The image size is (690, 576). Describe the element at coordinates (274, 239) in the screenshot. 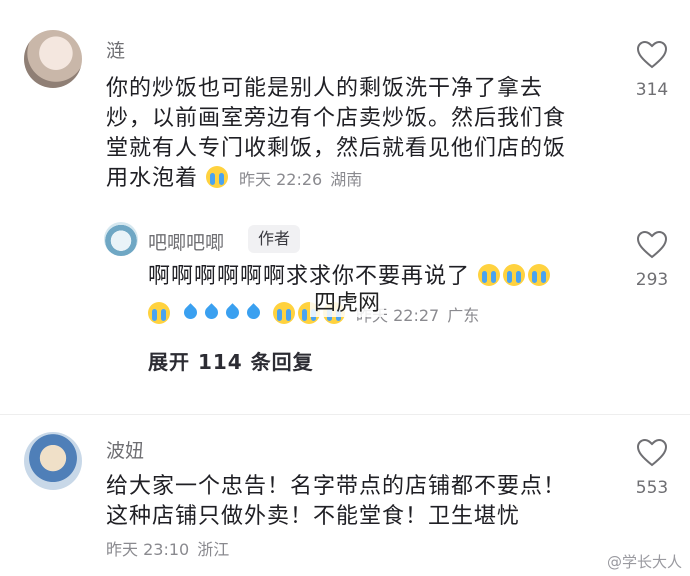

I see `author-badge: 作者` at that location.